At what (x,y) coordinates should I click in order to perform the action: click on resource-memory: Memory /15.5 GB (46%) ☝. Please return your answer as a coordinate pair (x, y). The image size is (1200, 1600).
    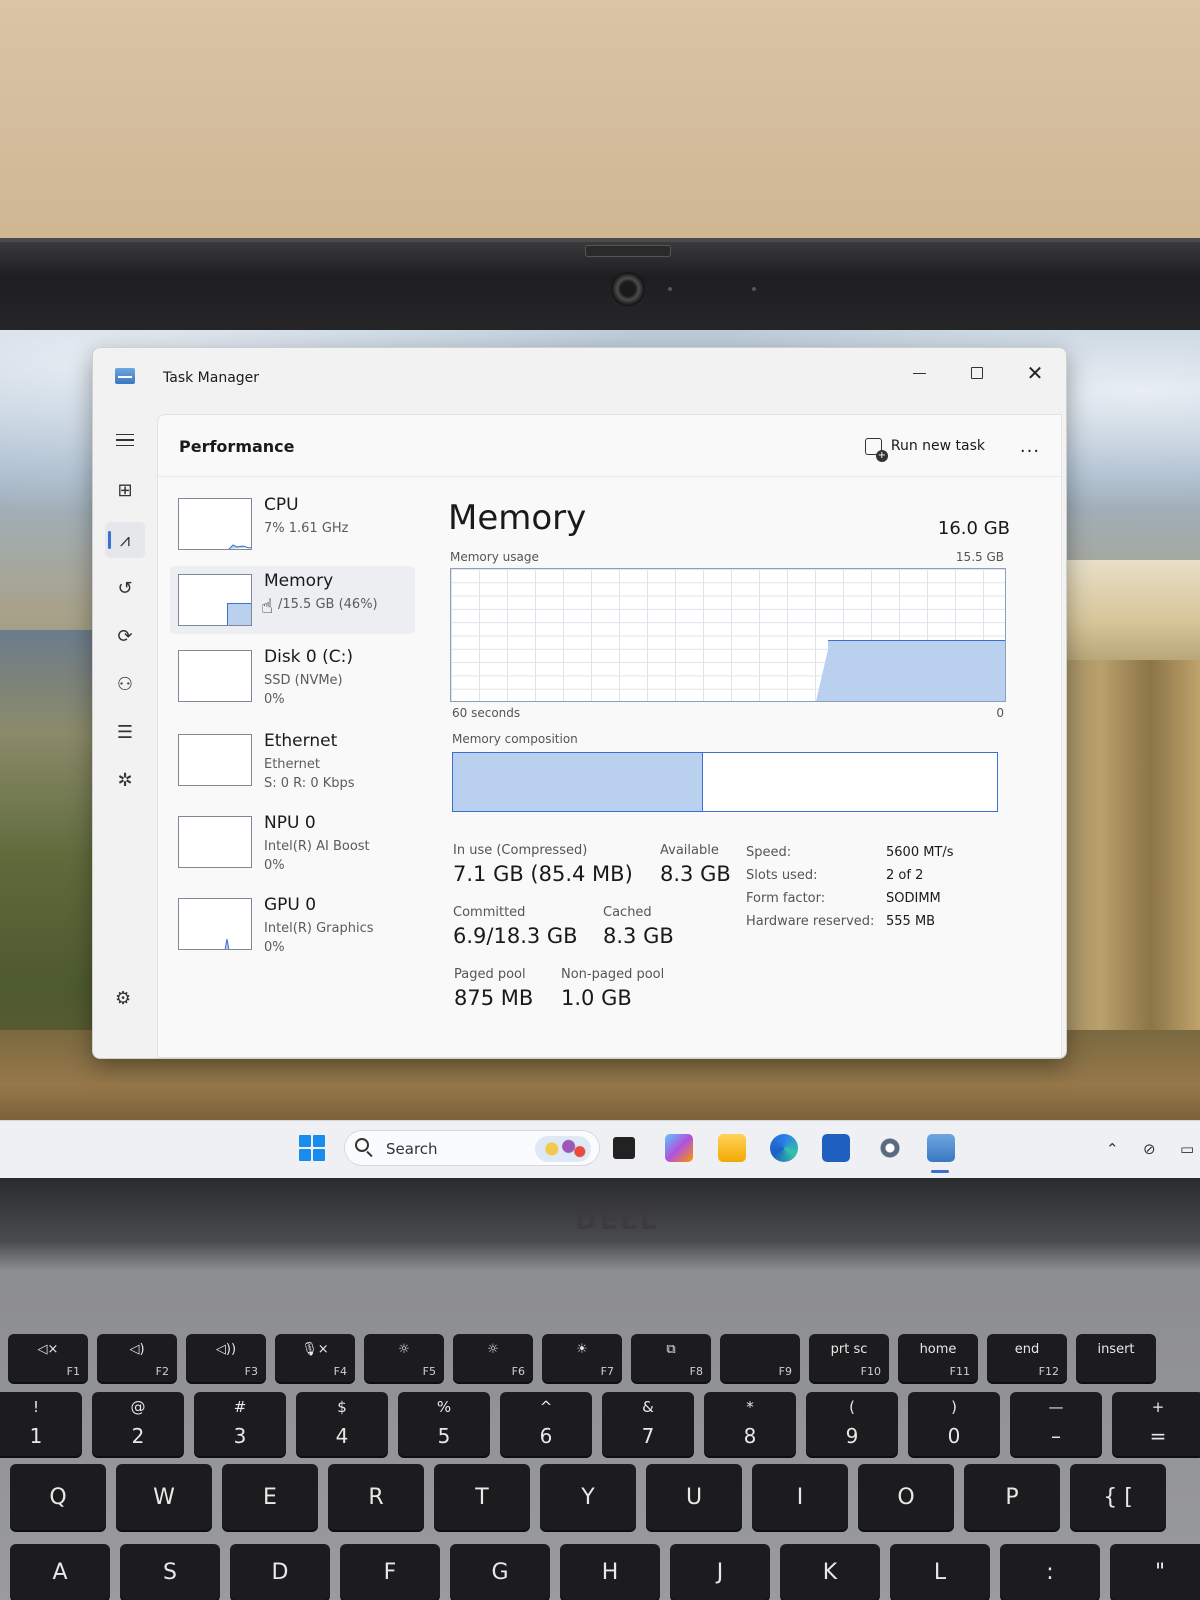
    Looking at the image, I should click on (292, 600).